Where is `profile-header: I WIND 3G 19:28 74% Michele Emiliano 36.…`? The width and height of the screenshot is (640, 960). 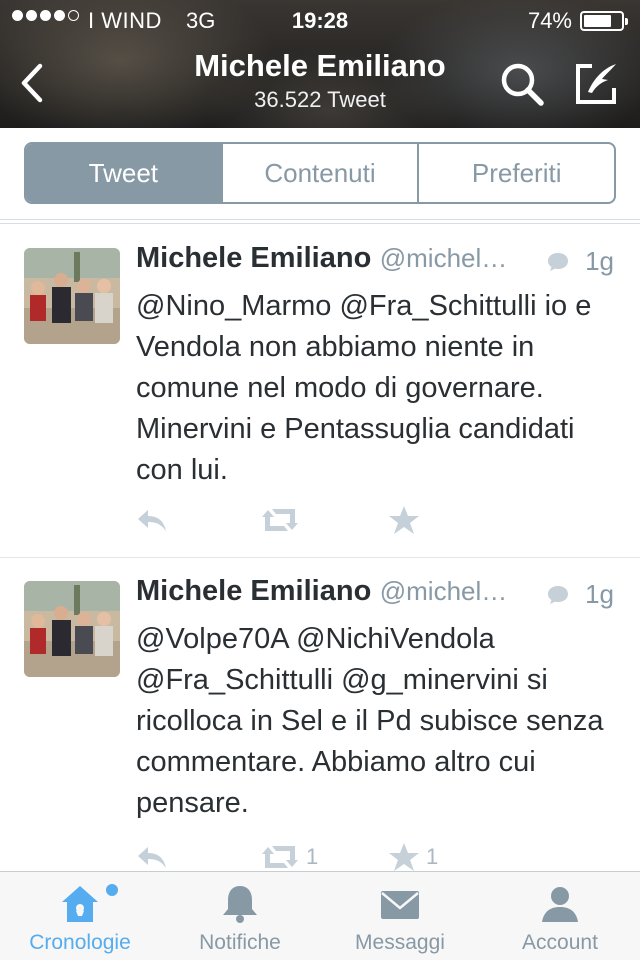 profile-header: I WIND 3G 19:28 74% Michele Emiliano 36.… is located at coordinates (320, 64).